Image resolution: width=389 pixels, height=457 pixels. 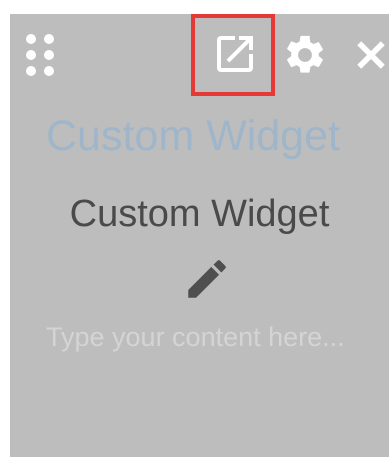 I want to click on pencil-edit-icon, so click(x=207, y=279).